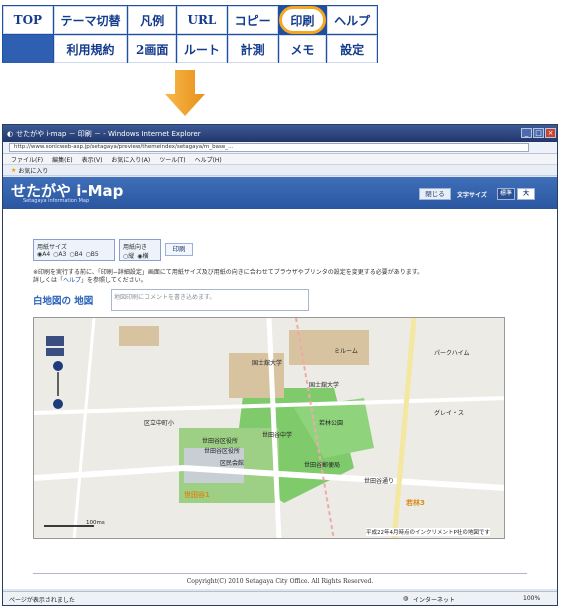  What do you see at coordinates (202, 49) in the screenshot?
I see `menu-item-route: ルート` at bounding box center [202, 49].